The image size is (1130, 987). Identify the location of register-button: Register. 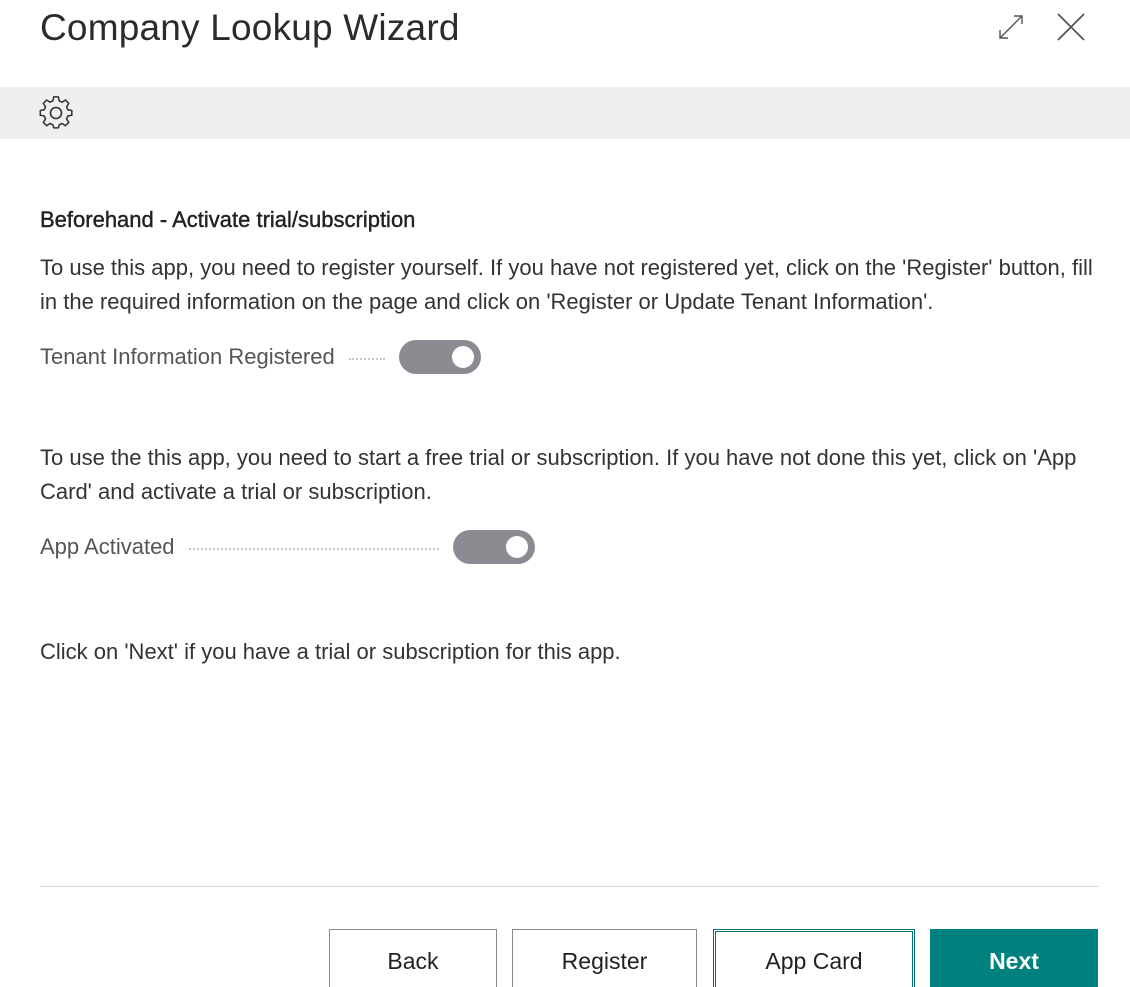
(604, 958).